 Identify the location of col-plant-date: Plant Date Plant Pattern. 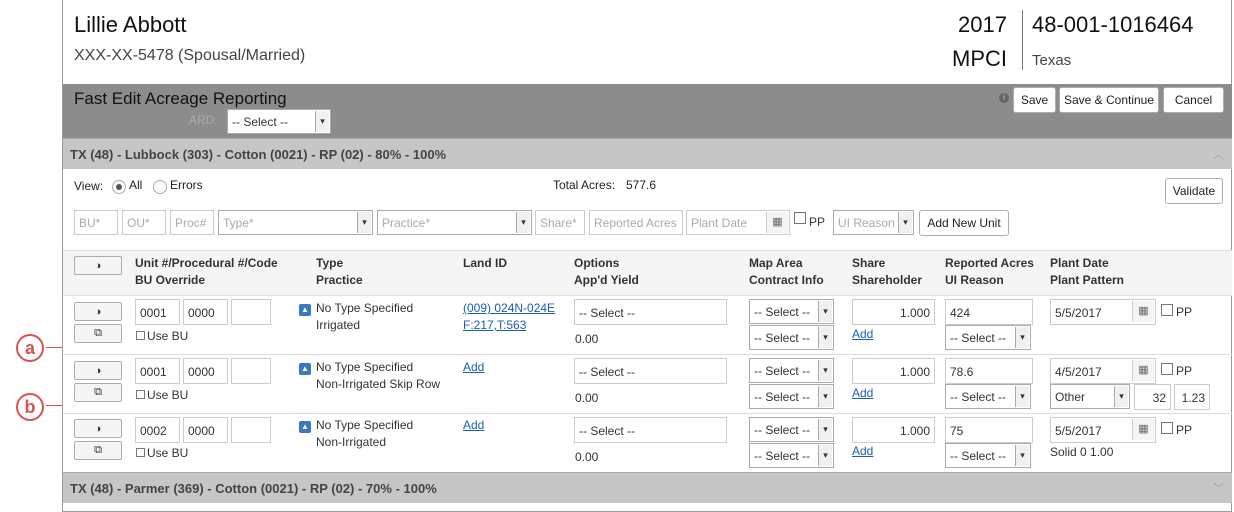
(1087, 272).